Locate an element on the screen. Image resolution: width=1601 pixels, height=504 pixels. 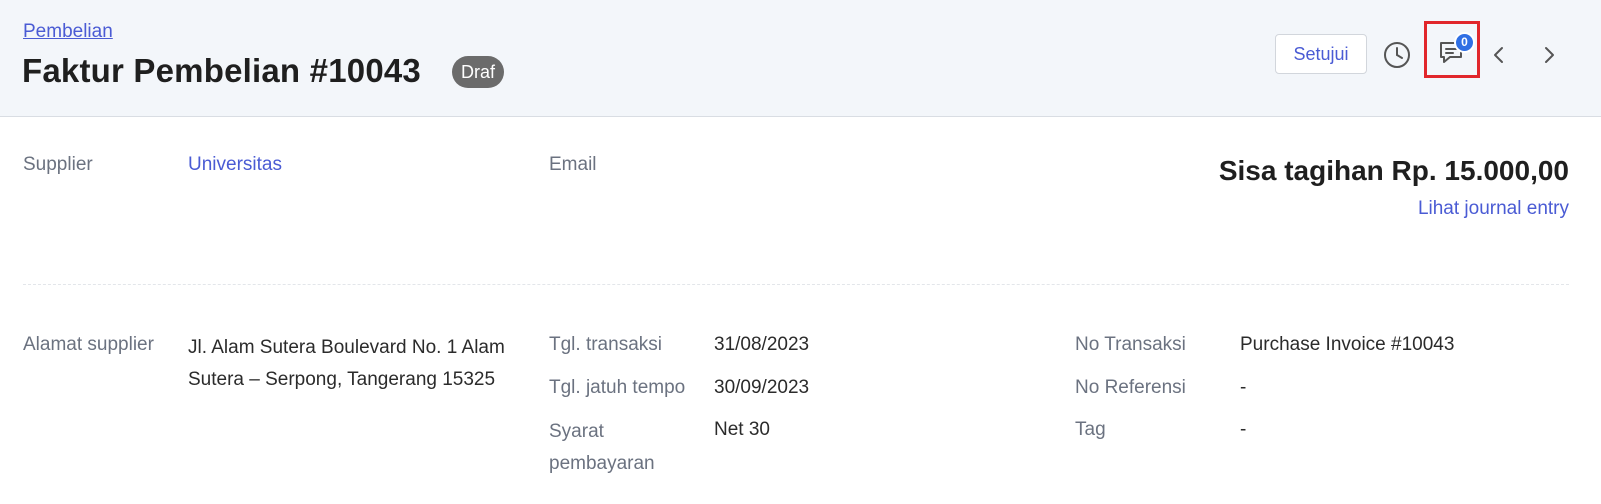
previous-button is located at coordinates (1499, 55).